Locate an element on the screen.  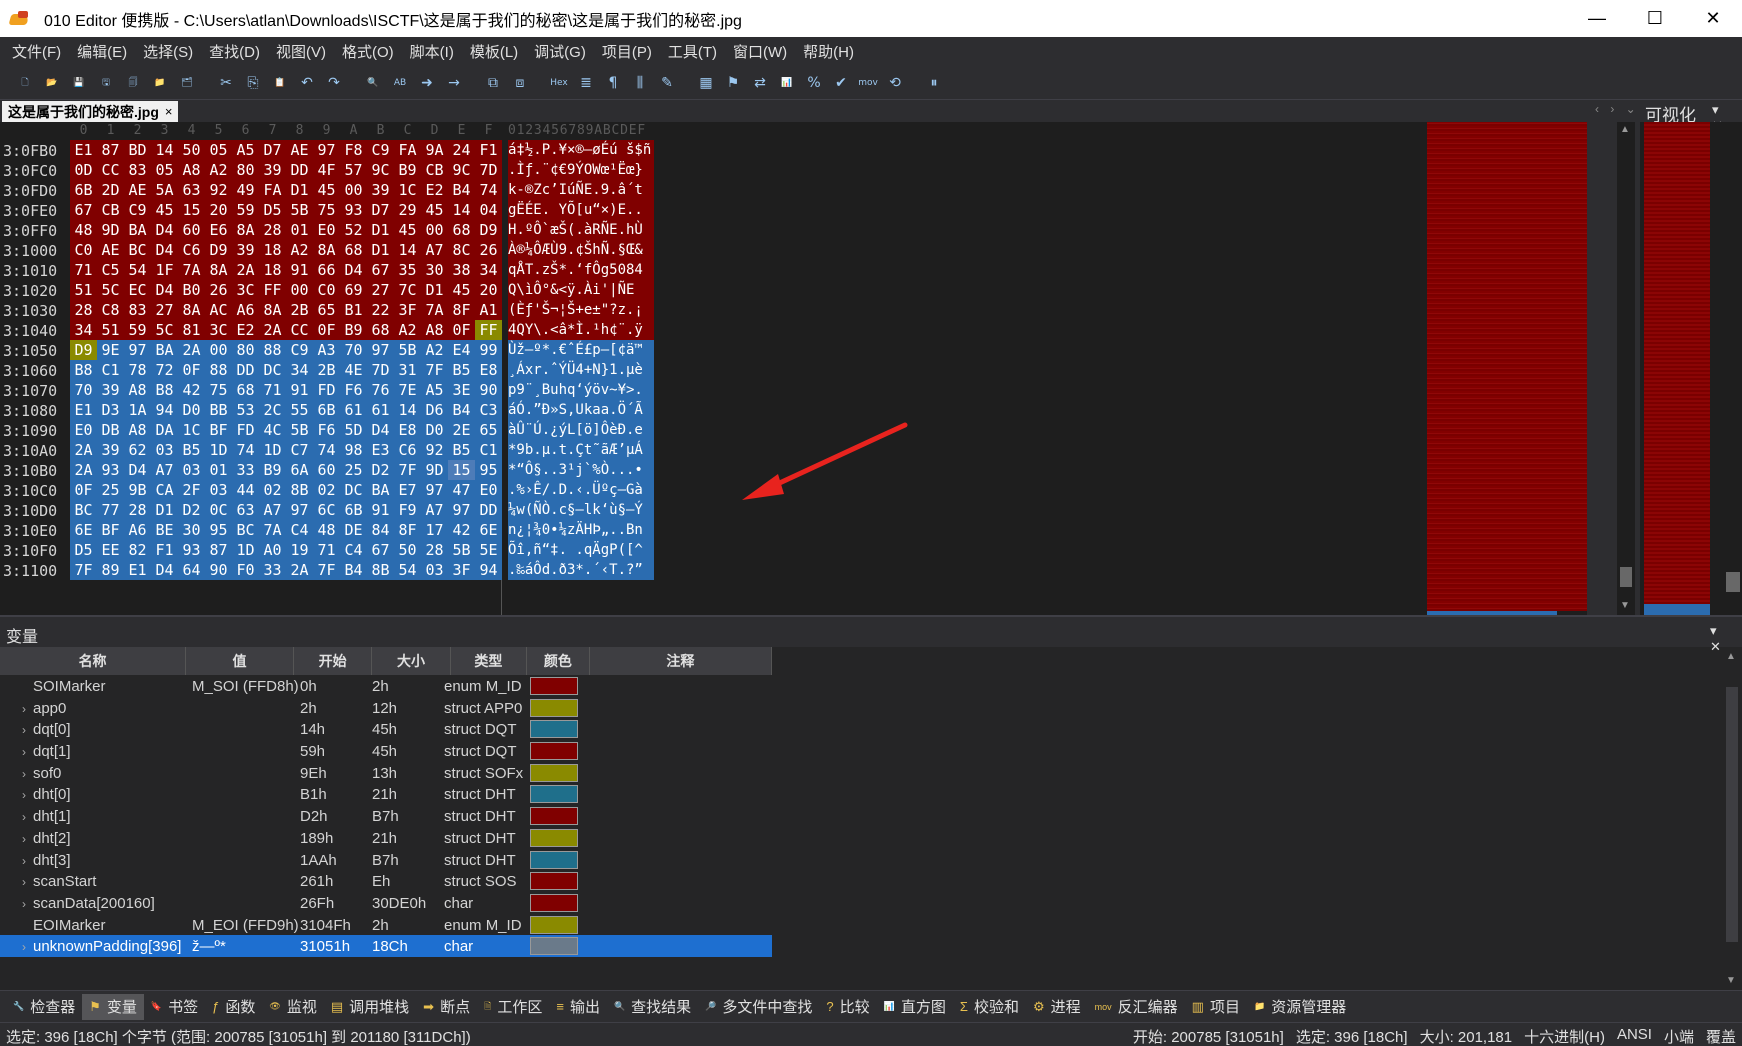
hex-byte: C1 is located at coordinates (488, 450).